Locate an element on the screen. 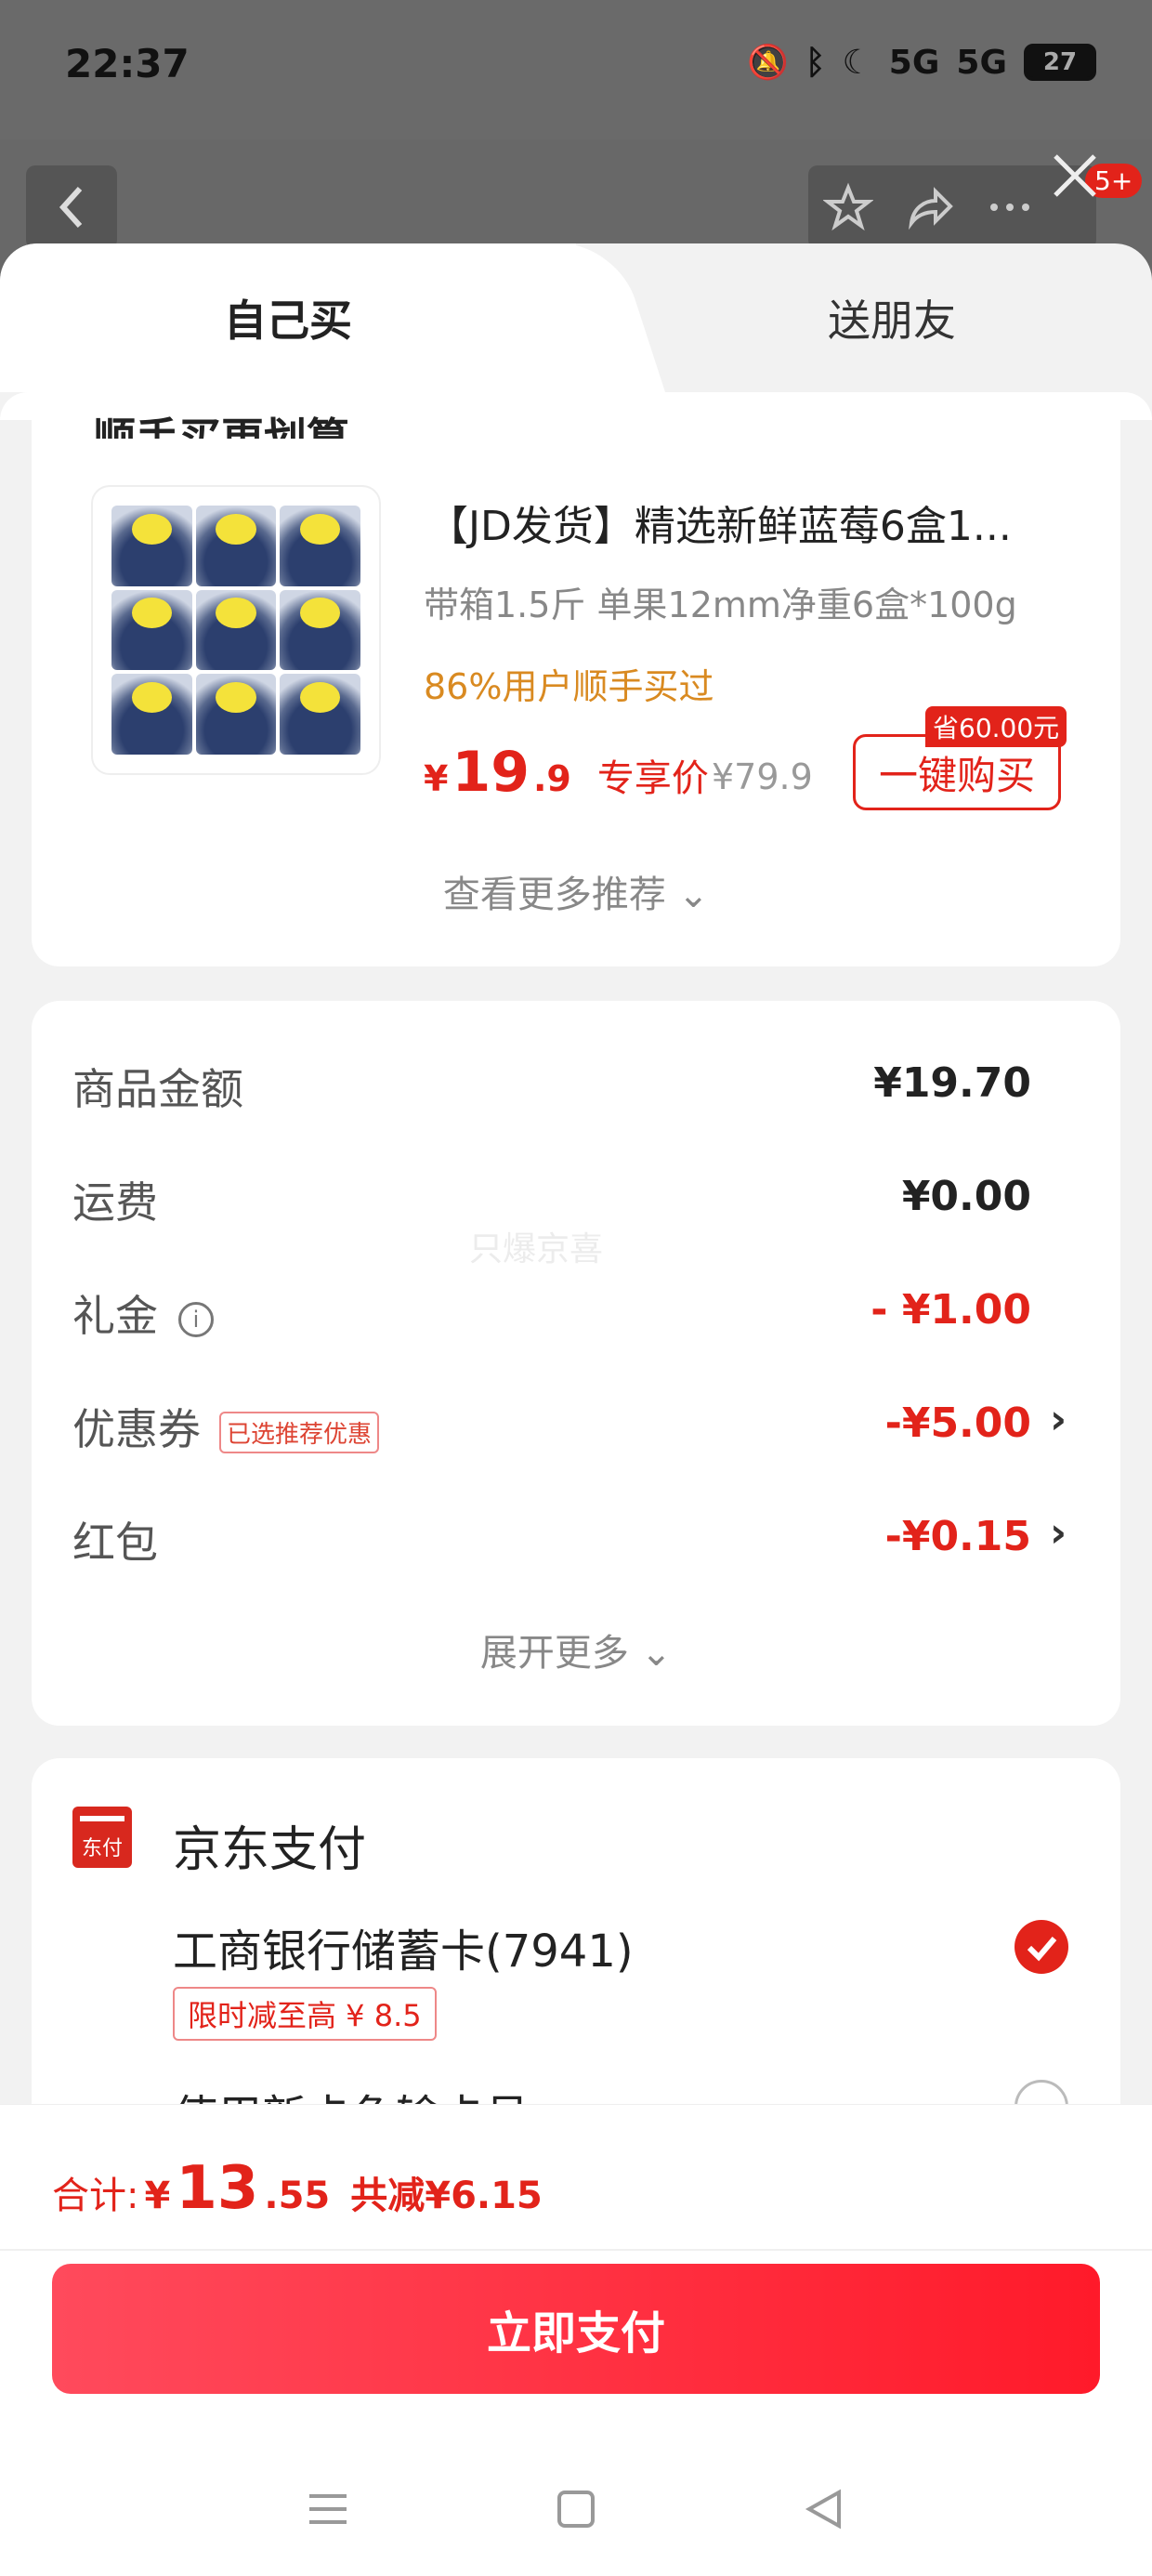 The height and width of the screenshot is (2576, 1152). price-integer: 19 is located at coordinates (491, 772).